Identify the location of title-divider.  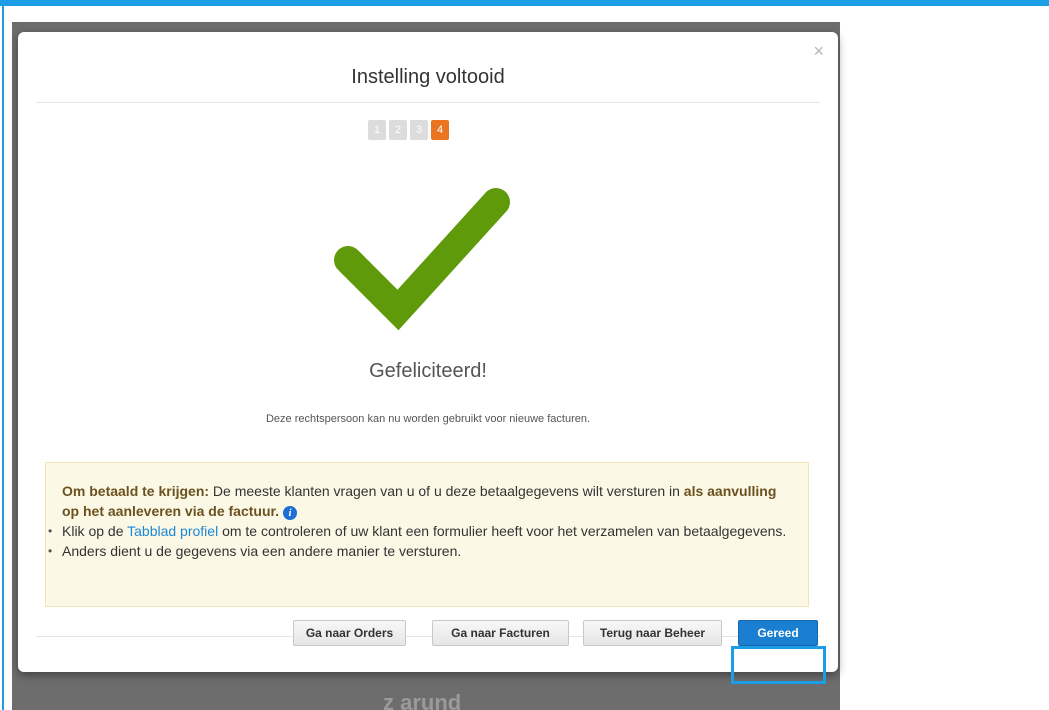
(428, 102).